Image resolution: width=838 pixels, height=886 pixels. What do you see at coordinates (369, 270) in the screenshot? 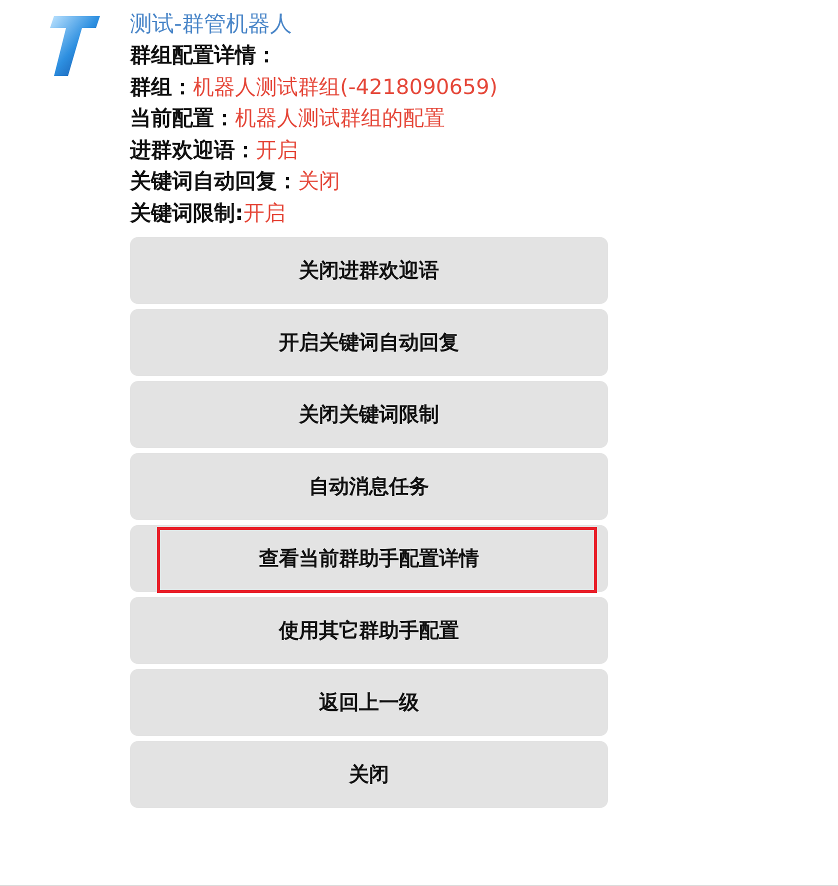
I see `menu-button: 关闭进群欢迎语` at bounding box center [369, 270].